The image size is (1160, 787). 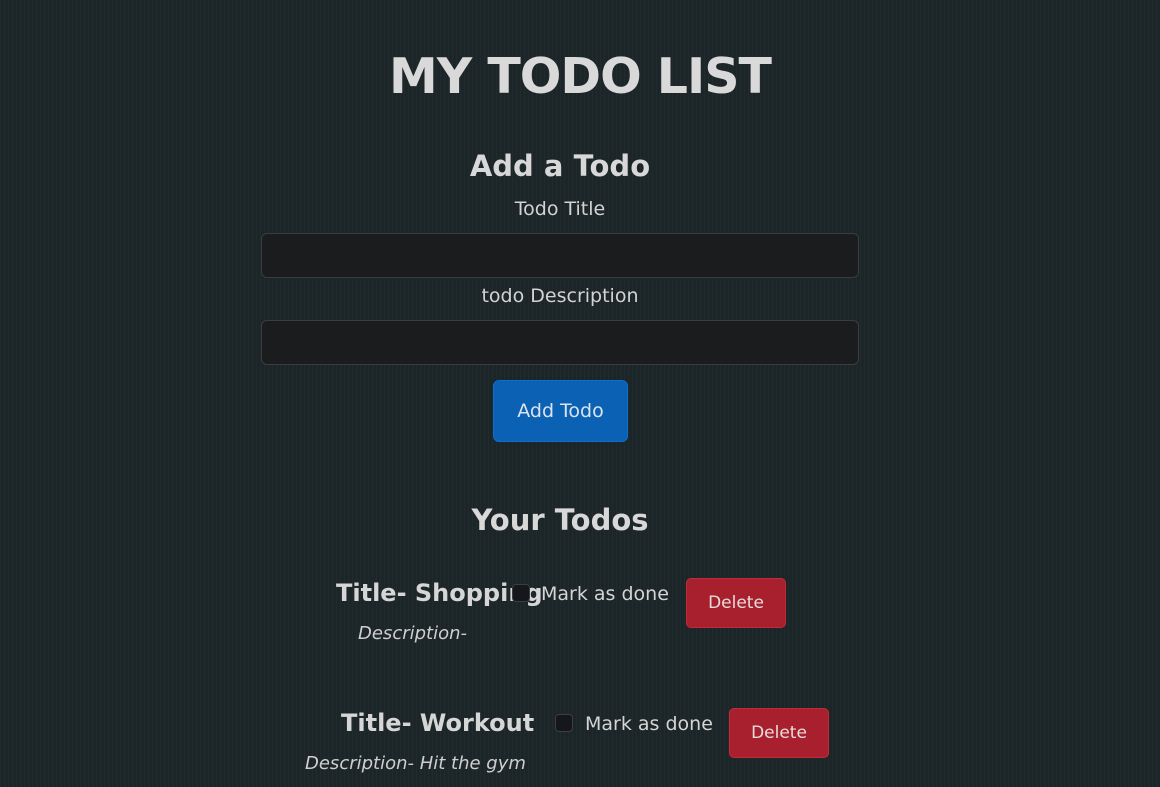 I want to click on todo-description-input, so click(x=560, y=342).